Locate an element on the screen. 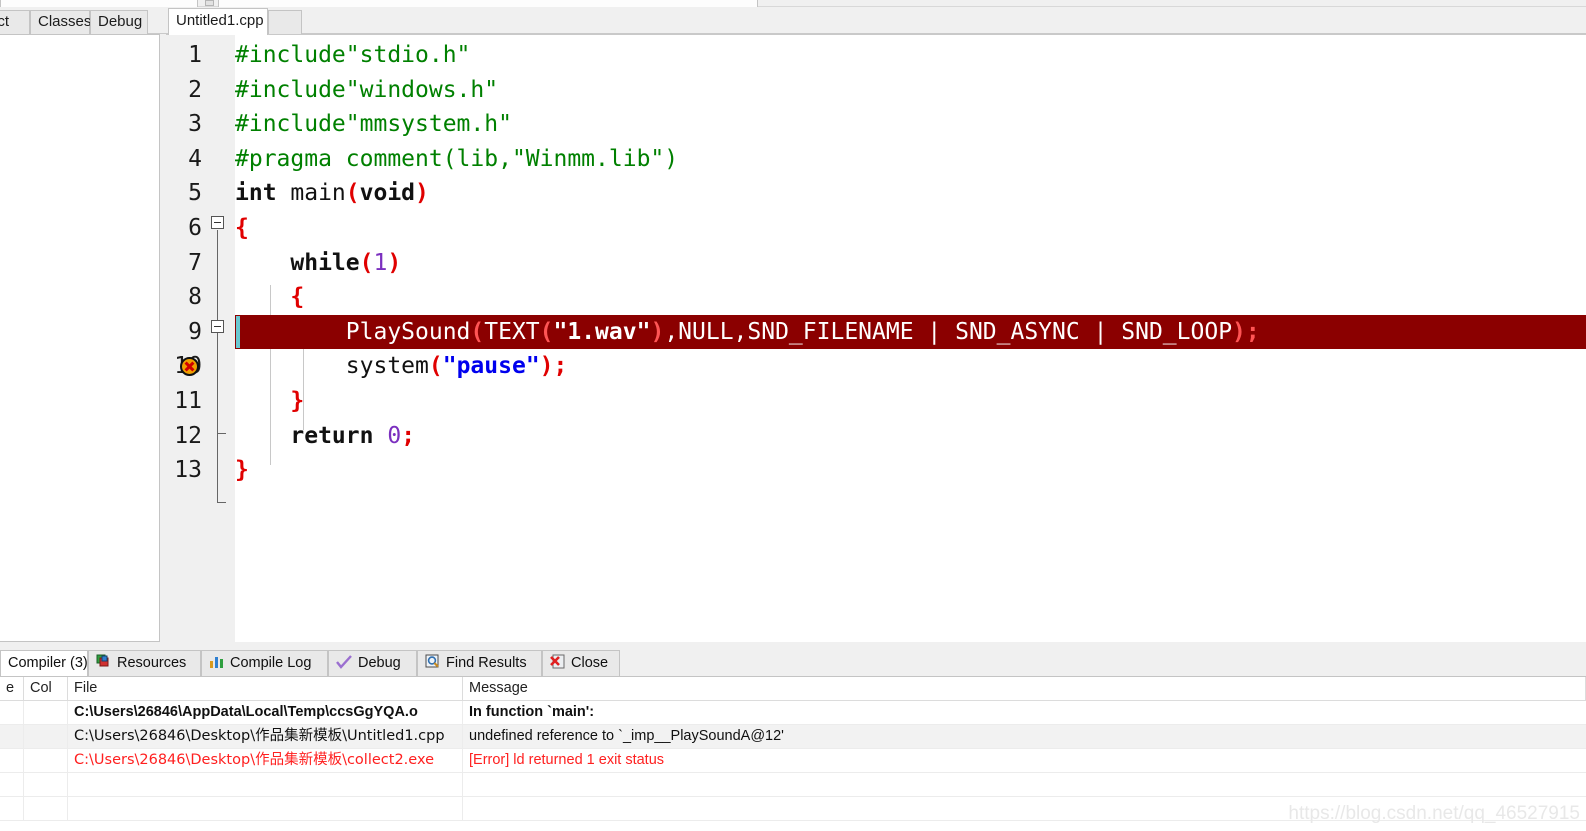  code-text: system("pause"); is located at coordinates (401, 366).